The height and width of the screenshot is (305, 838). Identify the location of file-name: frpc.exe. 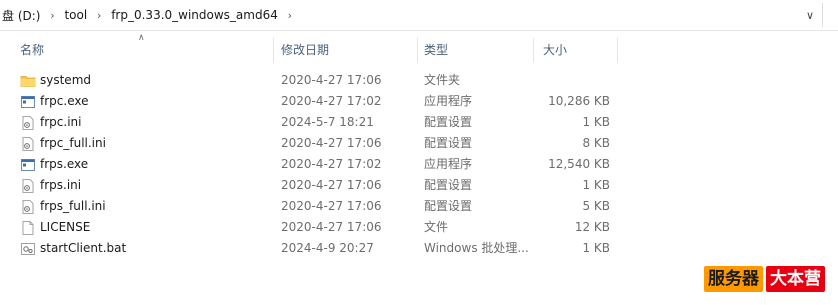
(64, 101).